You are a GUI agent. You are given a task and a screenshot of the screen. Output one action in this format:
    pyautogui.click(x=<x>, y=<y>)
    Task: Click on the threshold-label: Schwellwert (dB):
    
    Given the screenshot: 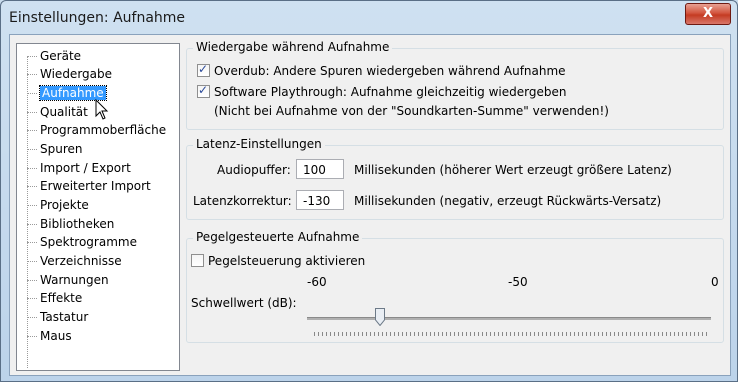 What is the action you would take?
    pyautogui.click(x=244, y=303)
    